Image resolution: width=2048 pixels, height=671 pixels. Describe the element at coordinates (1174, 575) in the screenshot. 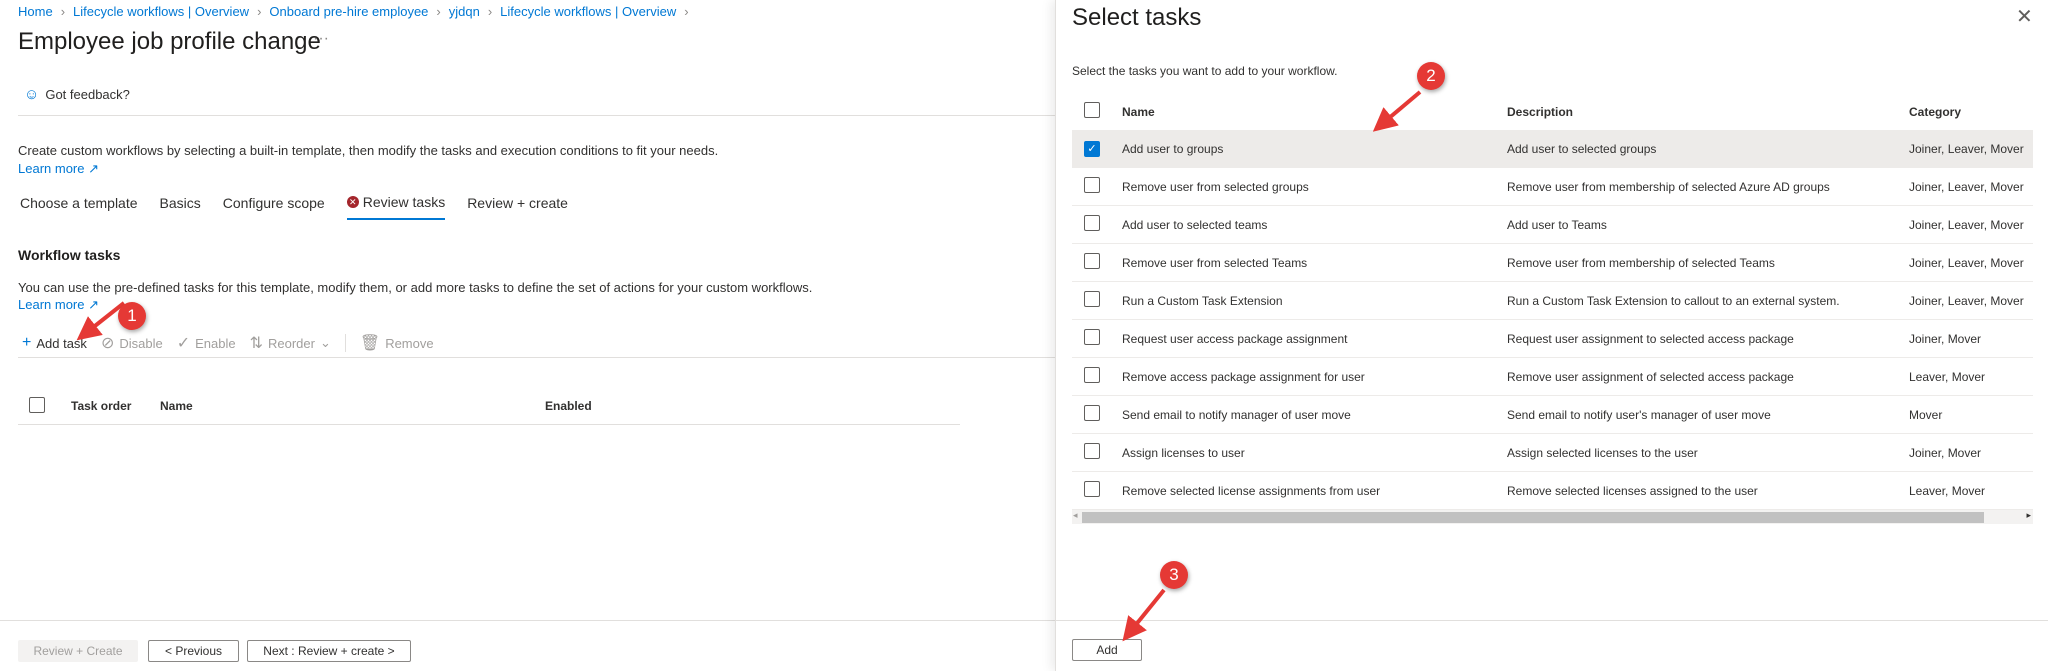

I see `annotation-badge-3: 3` at that location.